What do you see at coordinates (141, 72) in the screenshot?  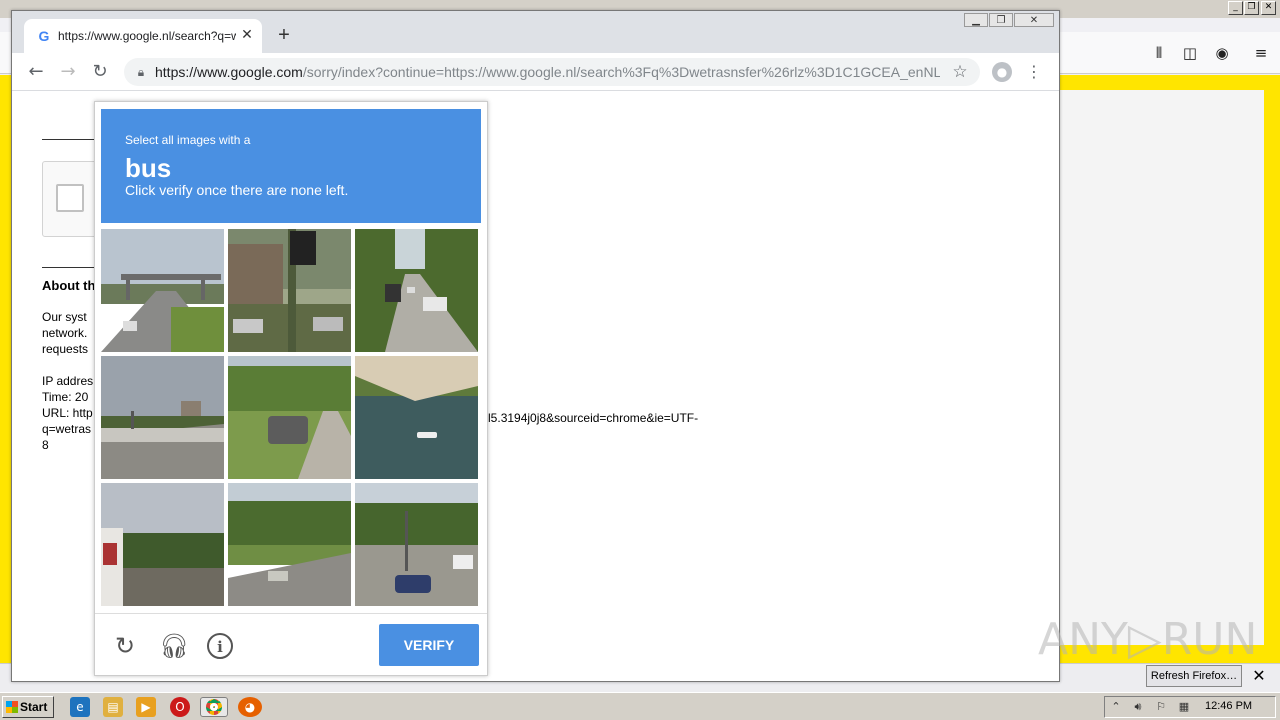 I see `lock-icon: 🔒︎` at bounding box center [141, 72].